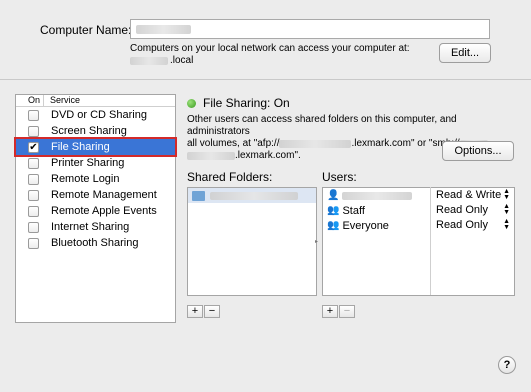  I want to click on service-row: Internet Sharing, so click(95, 227).